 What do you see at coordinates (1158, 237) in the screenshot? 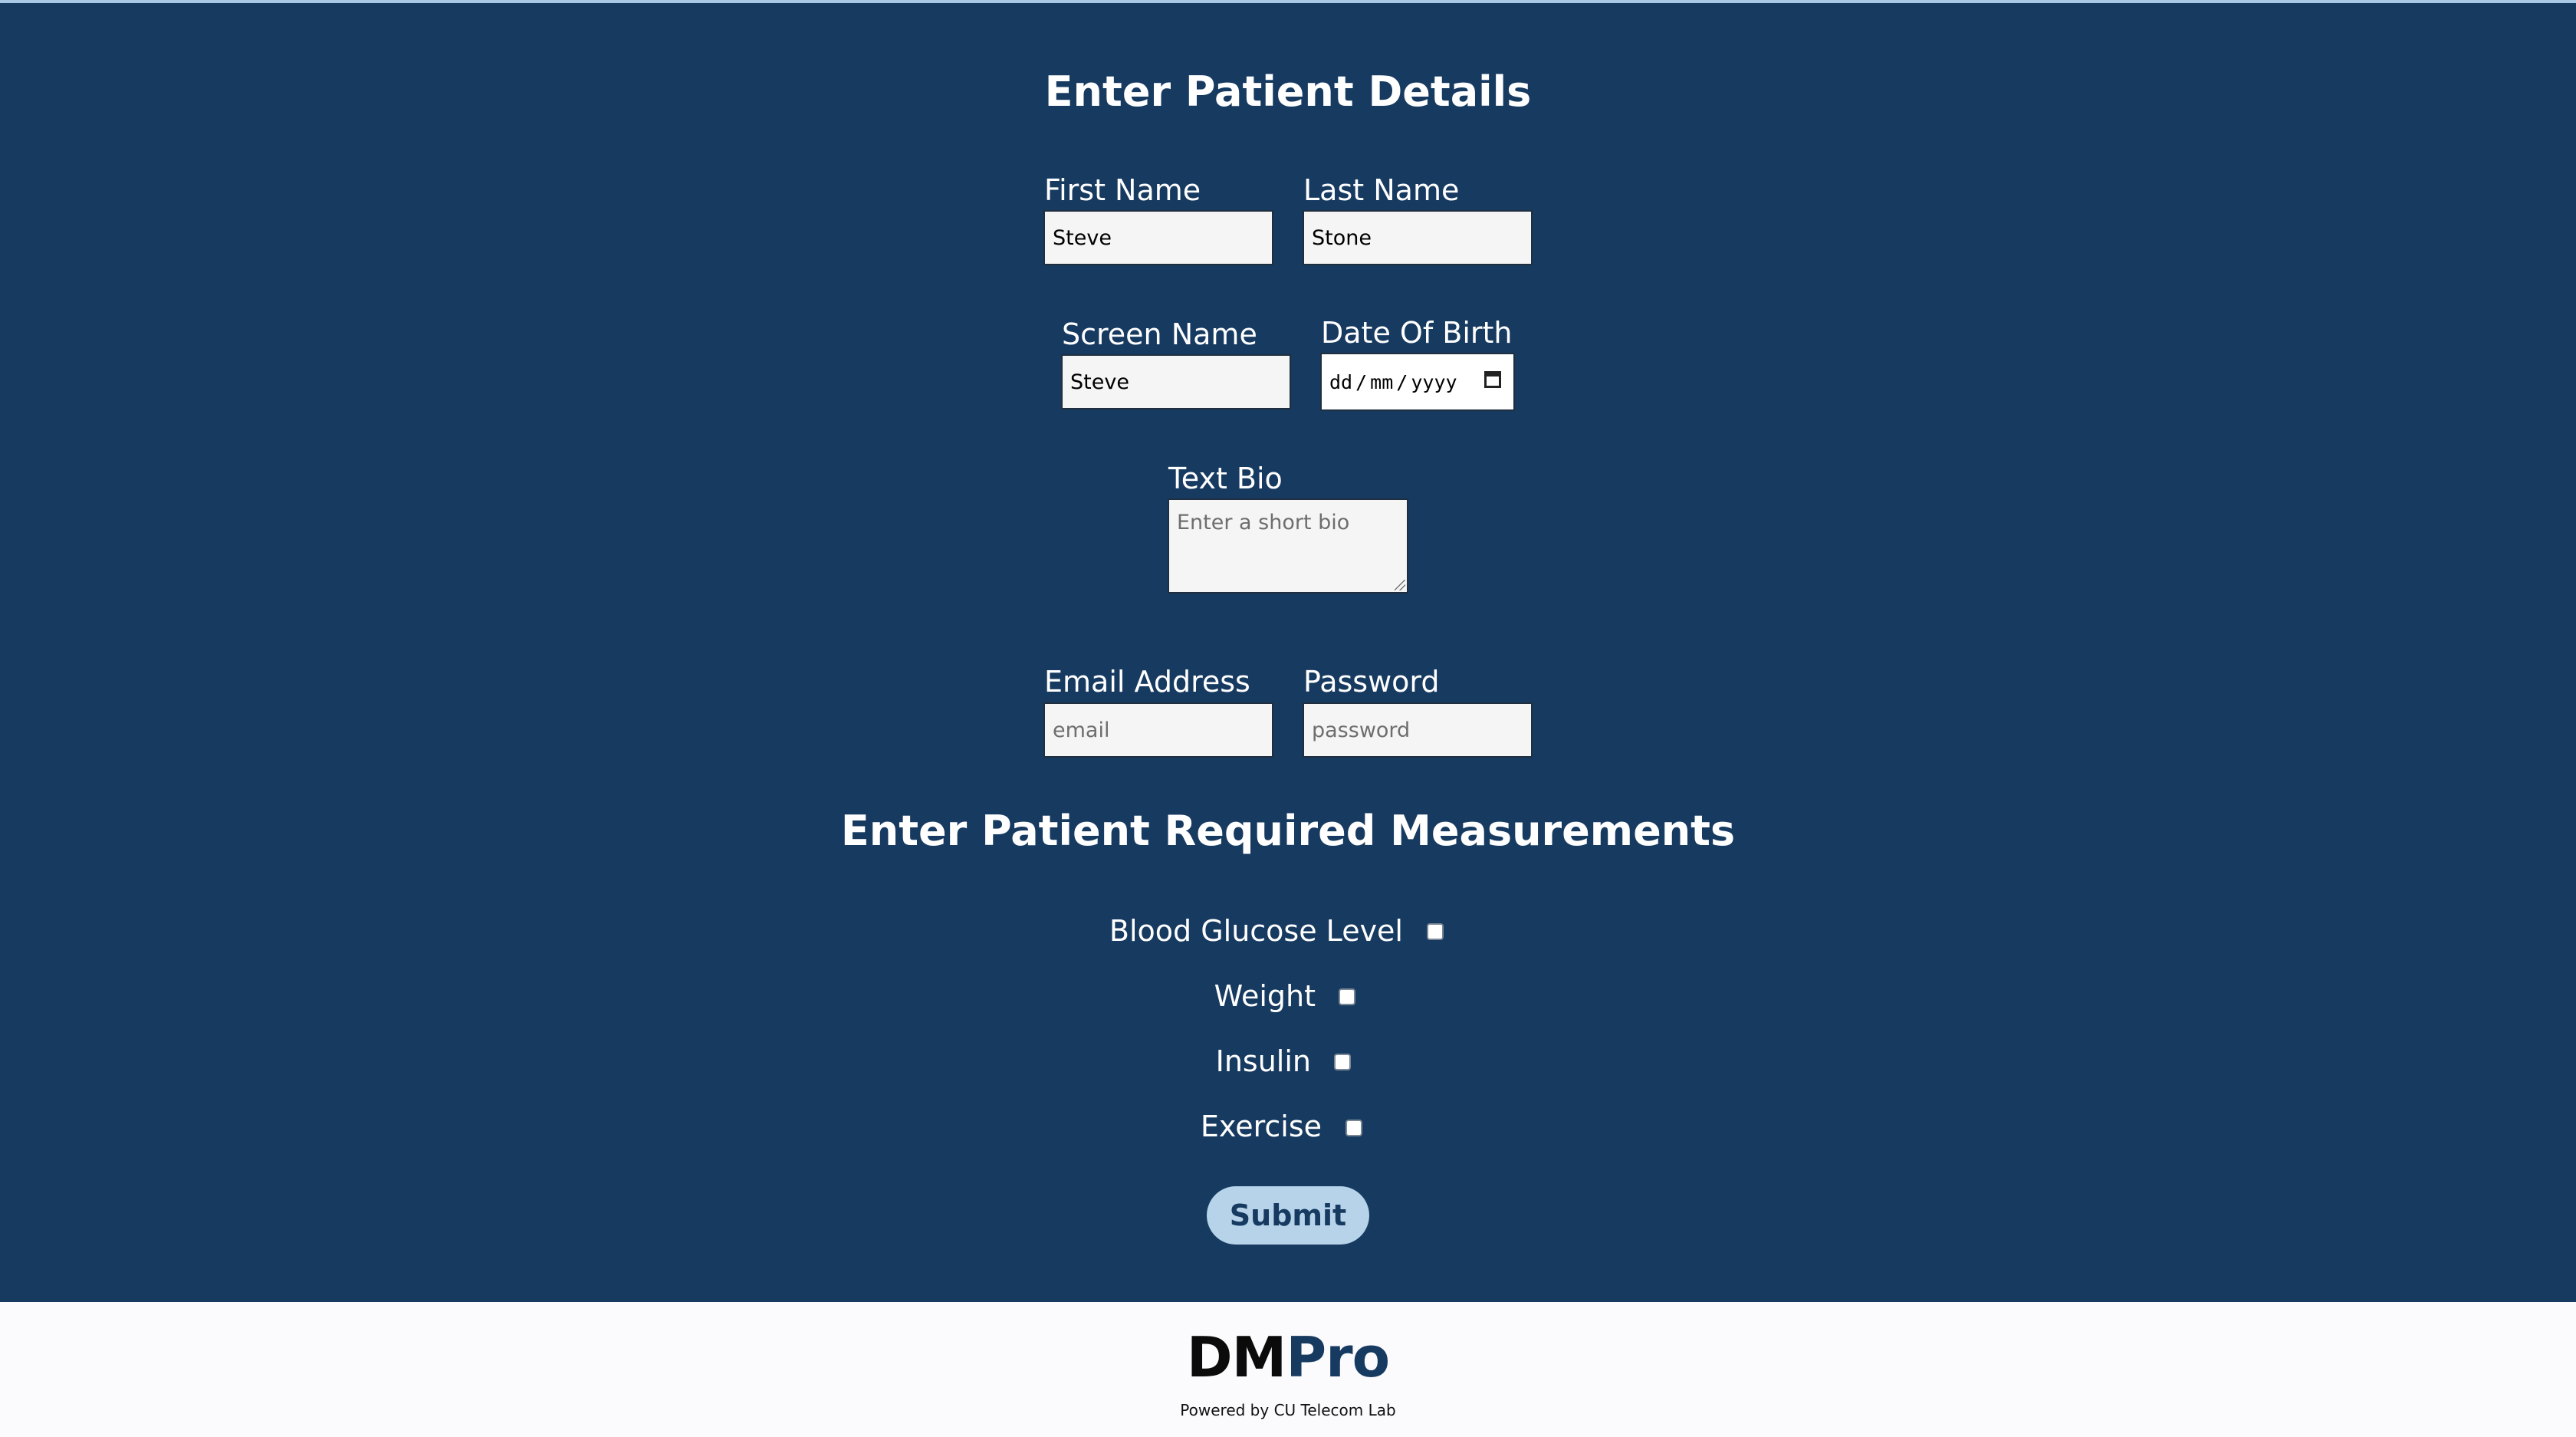
I see `first-name-input` at bounding box center [1158, 237].